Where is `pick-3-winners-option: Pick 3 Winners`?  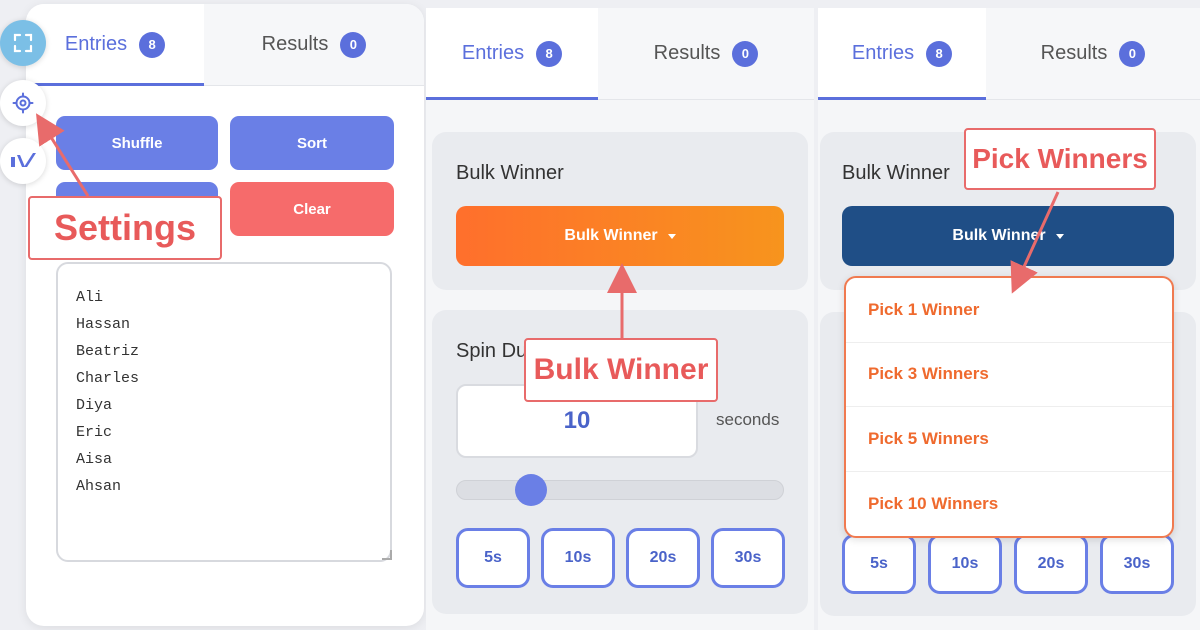 pick-3-winners-option: Pick 3 Winners is located at coordinates (1009, 375).